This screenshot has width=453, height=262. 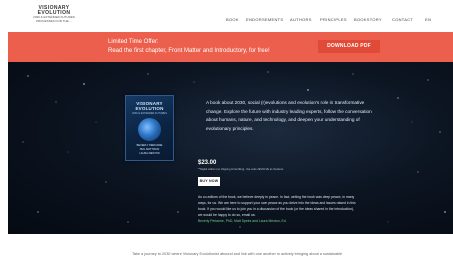 I want to click on book-author-2: PHIL MATTISON, so click(x=149, y=149).